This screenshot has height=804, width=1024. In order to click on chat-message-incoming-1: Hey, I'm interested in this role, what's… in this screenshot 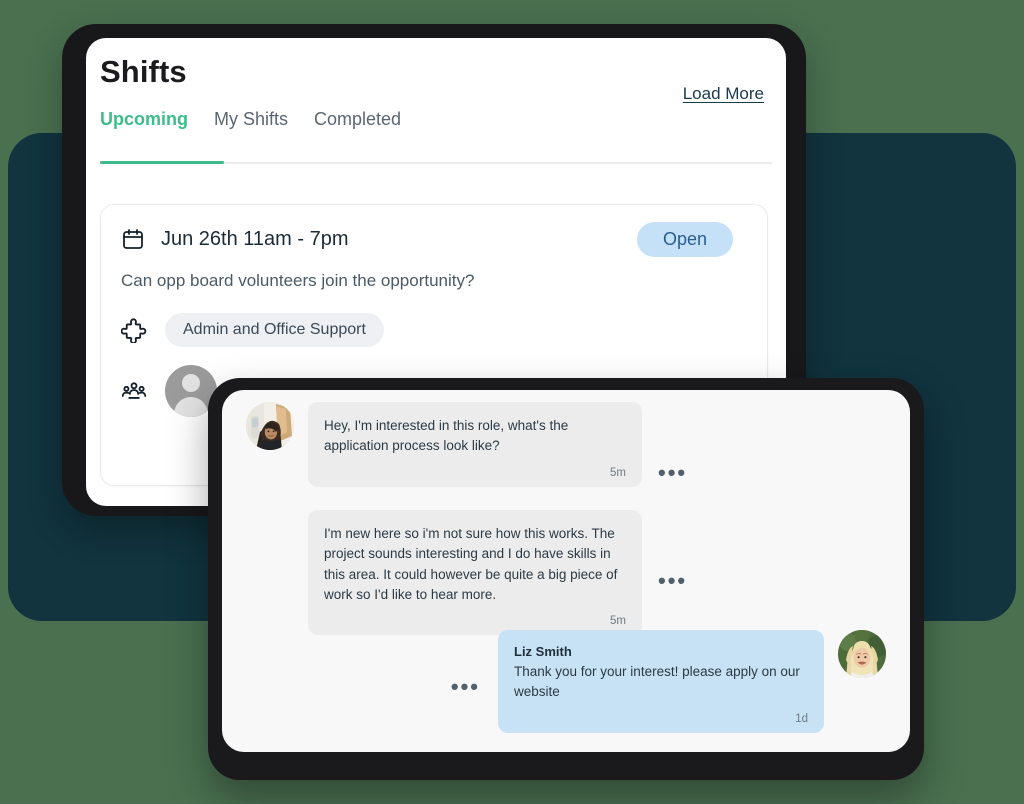, I will do `click(466, 444)`.